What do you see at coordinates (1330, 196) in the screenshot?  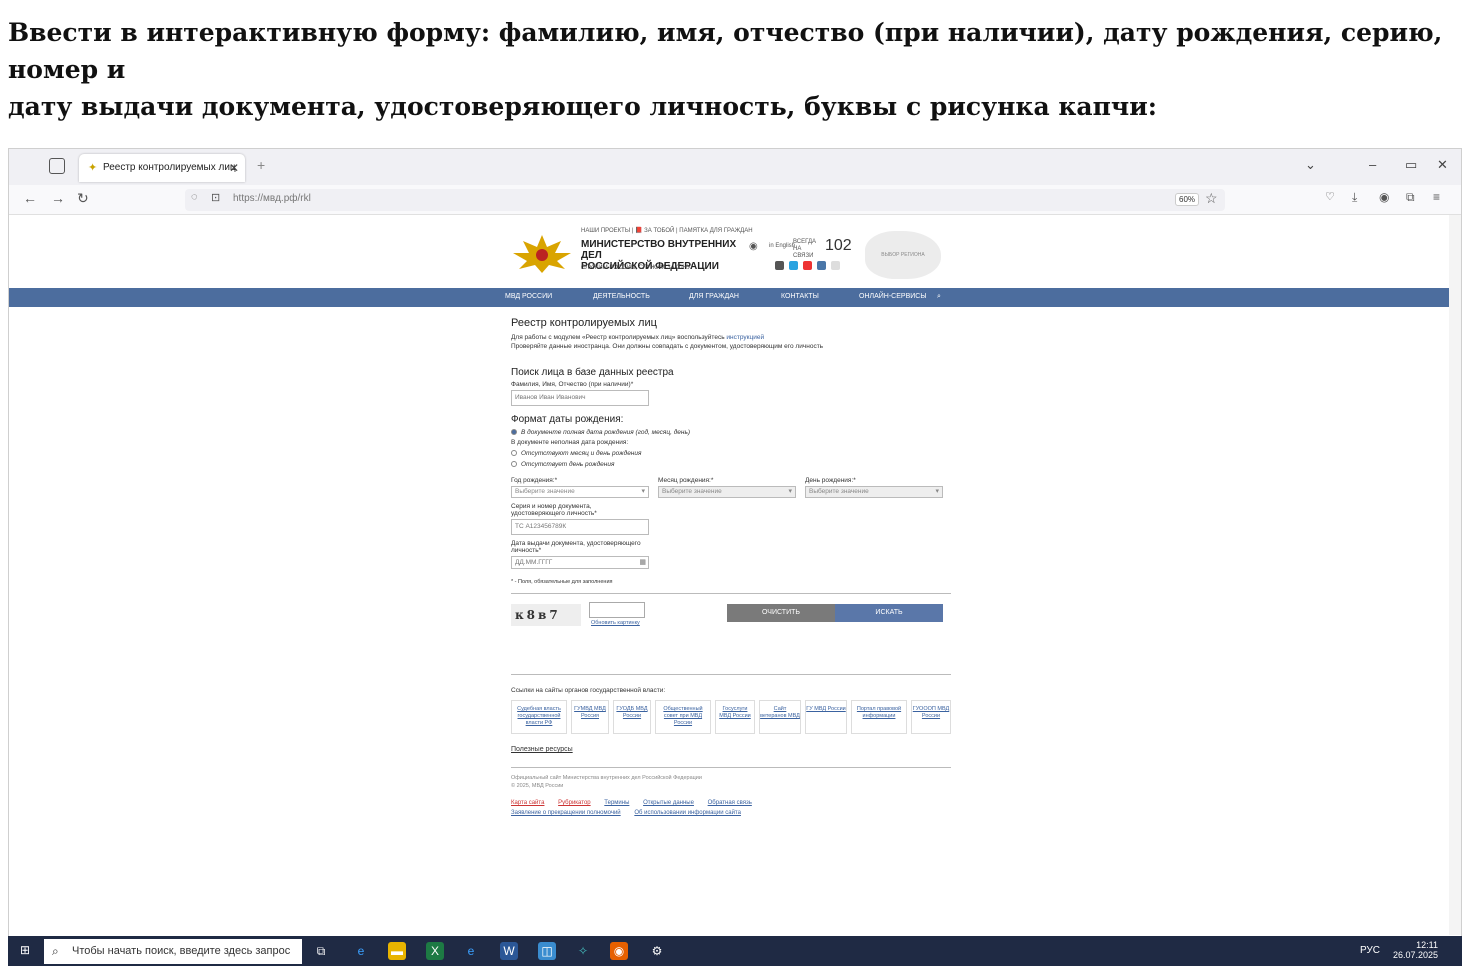 I see `pocket-icon: ♡` at bounding box center [1330, 196].